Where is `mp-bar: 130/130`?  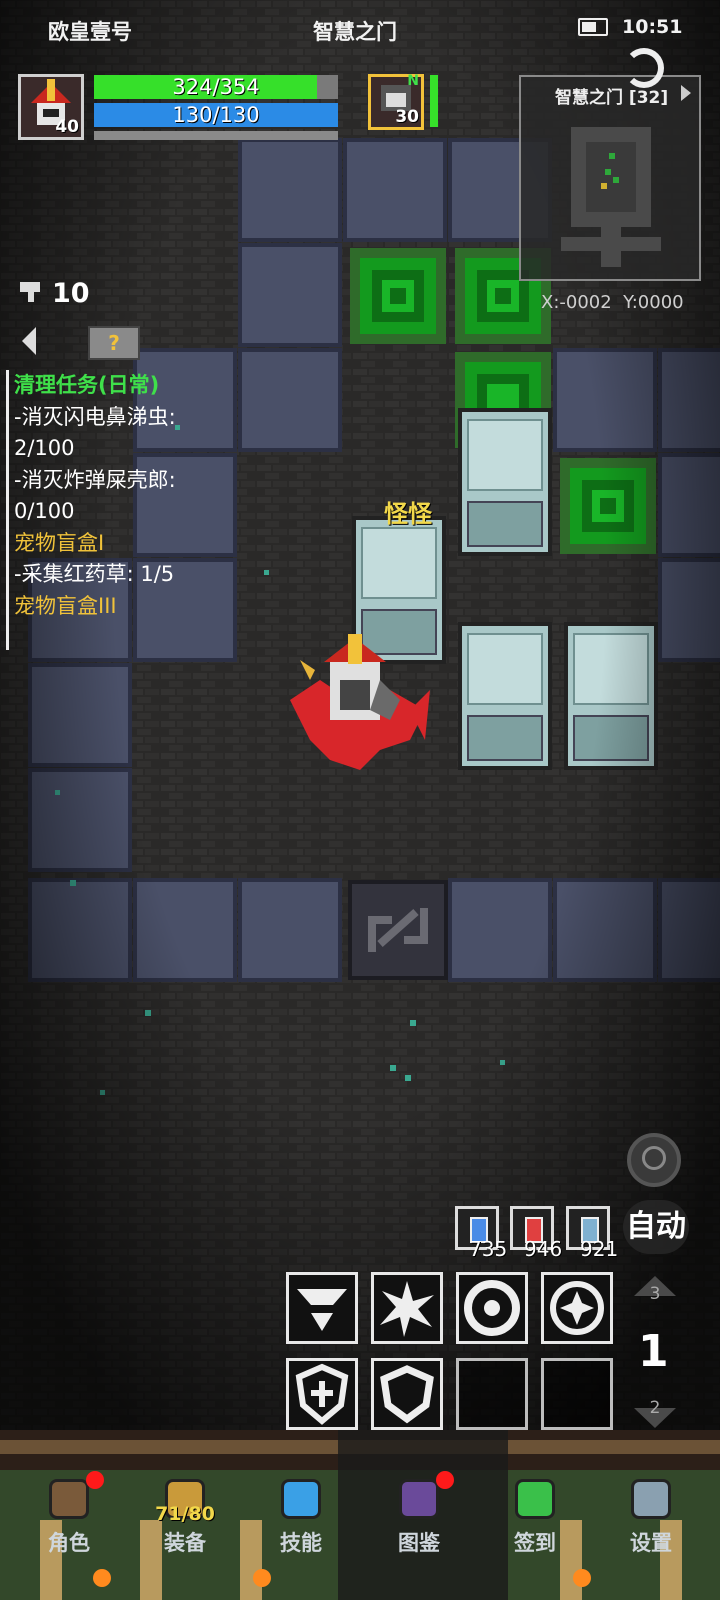
mp-bar: 130/130 is located at coordinates (216, 115).